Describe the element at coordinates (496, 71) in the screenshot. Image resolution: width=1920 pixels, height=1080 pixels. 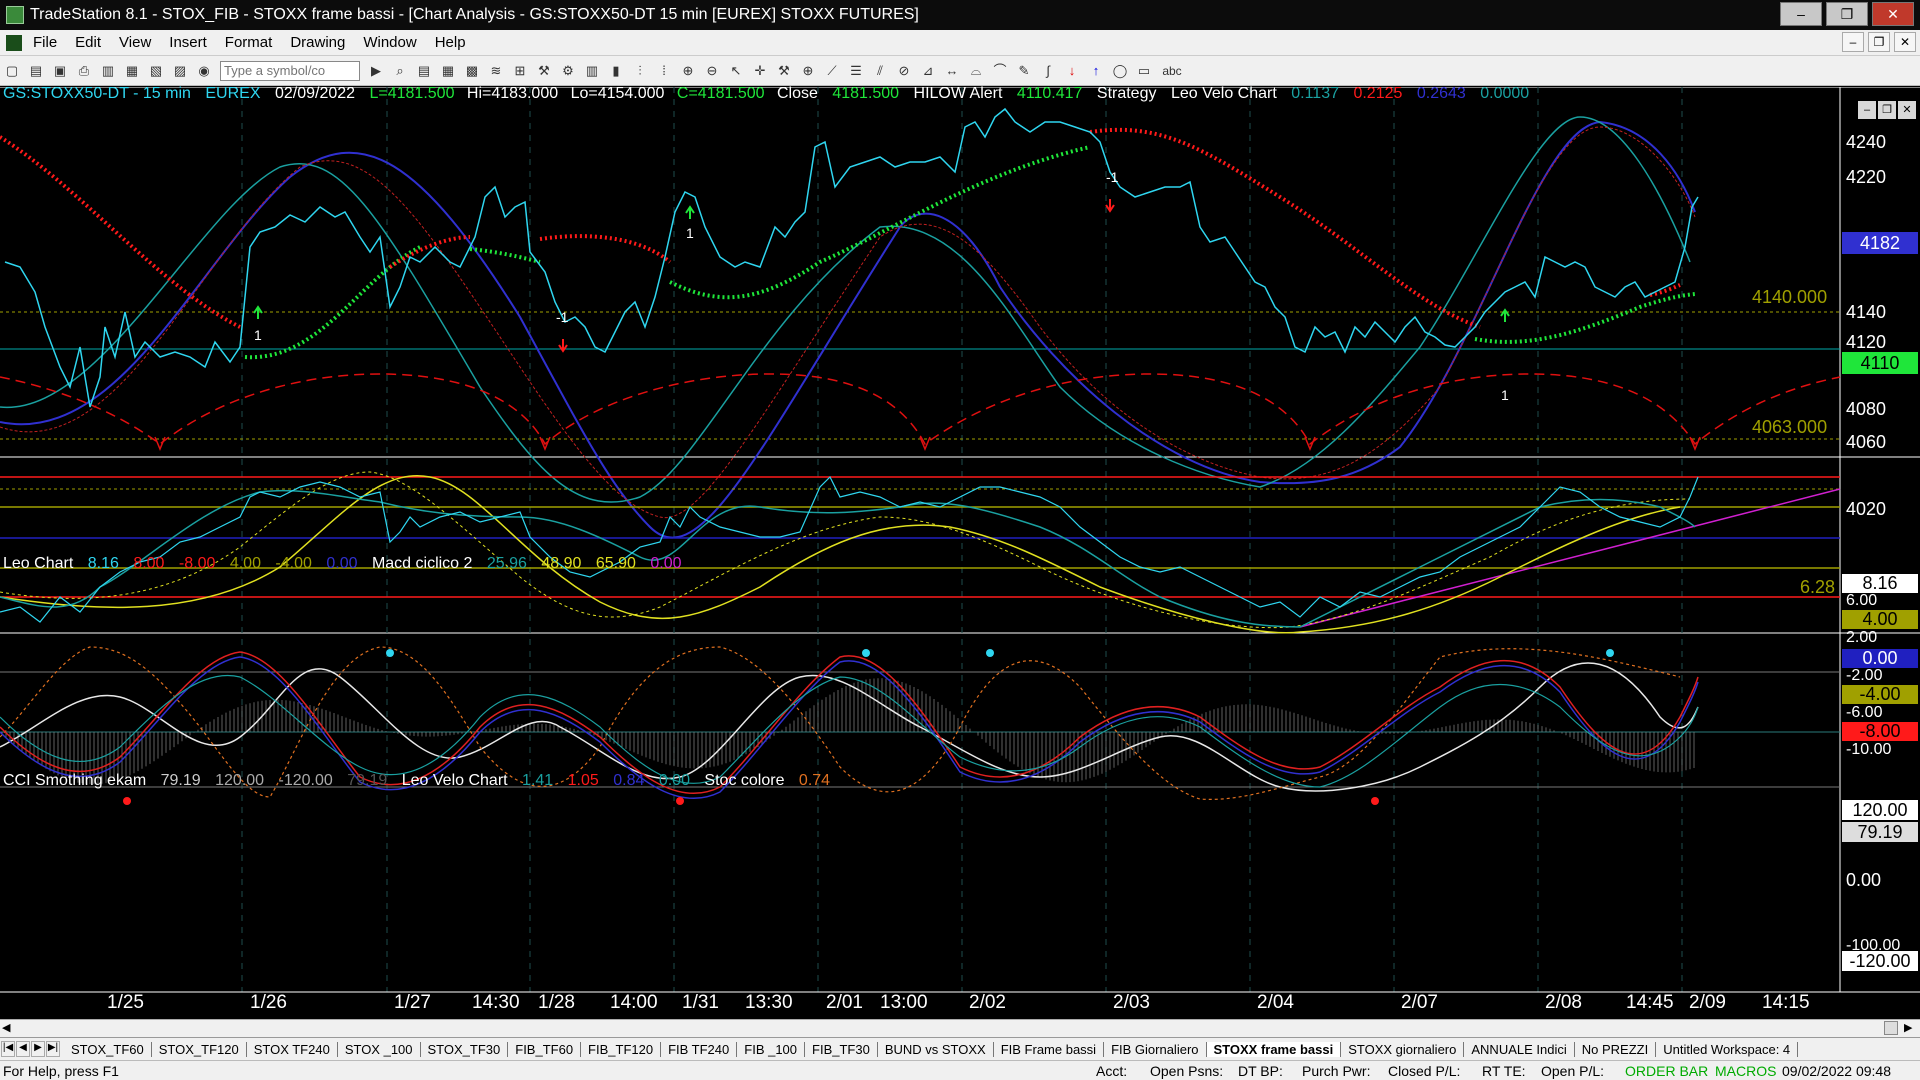
I see `radar-icon: ≋` at that location.